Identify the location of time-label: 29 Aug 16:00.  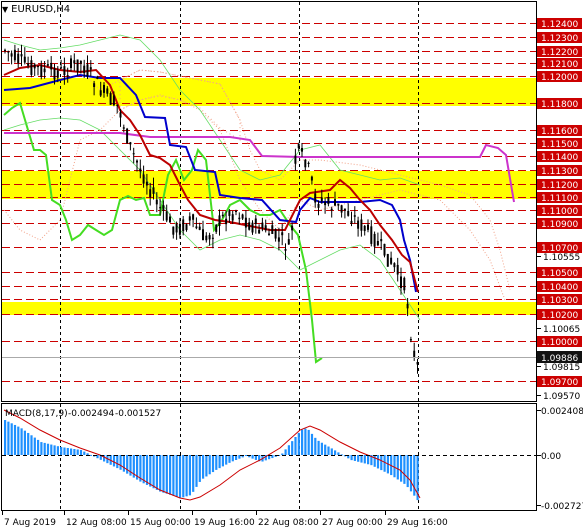
(417, 523).